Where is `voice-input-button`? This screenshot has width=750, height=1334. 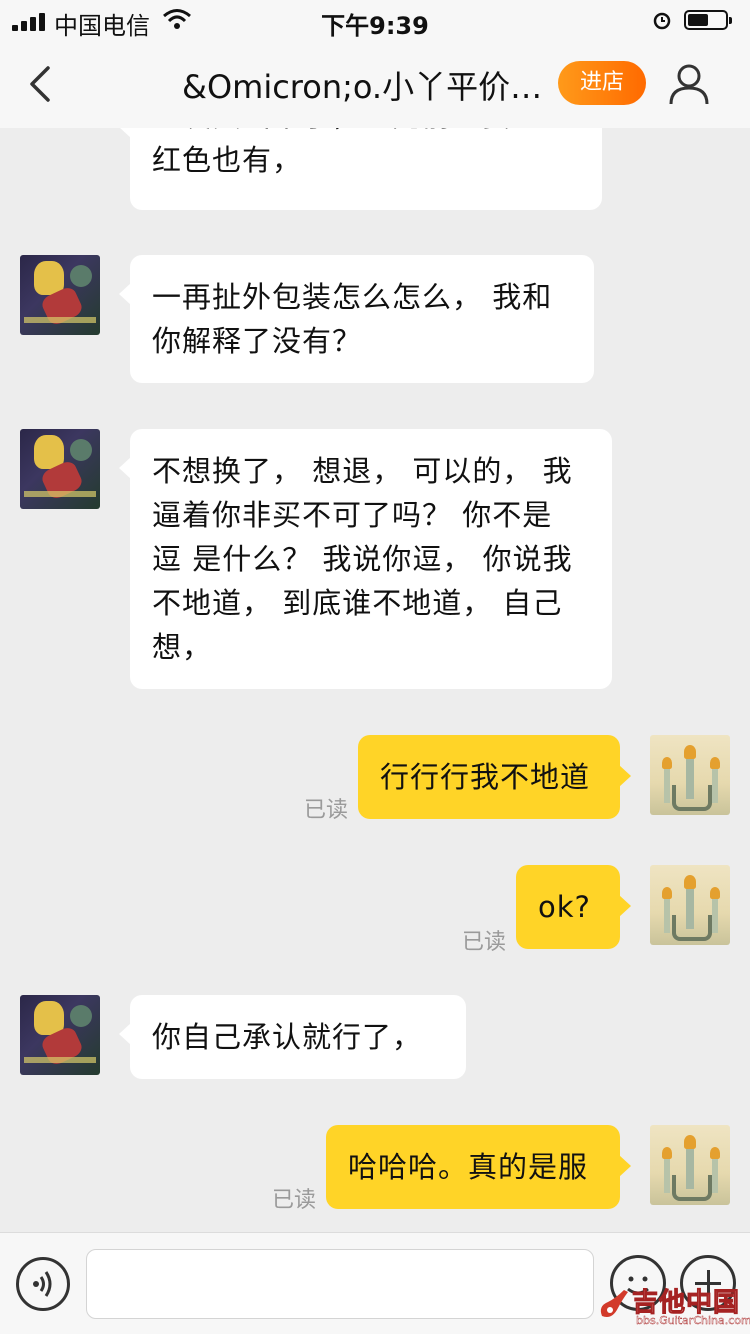 voice-input-button is located at coordinates (43, 1284).